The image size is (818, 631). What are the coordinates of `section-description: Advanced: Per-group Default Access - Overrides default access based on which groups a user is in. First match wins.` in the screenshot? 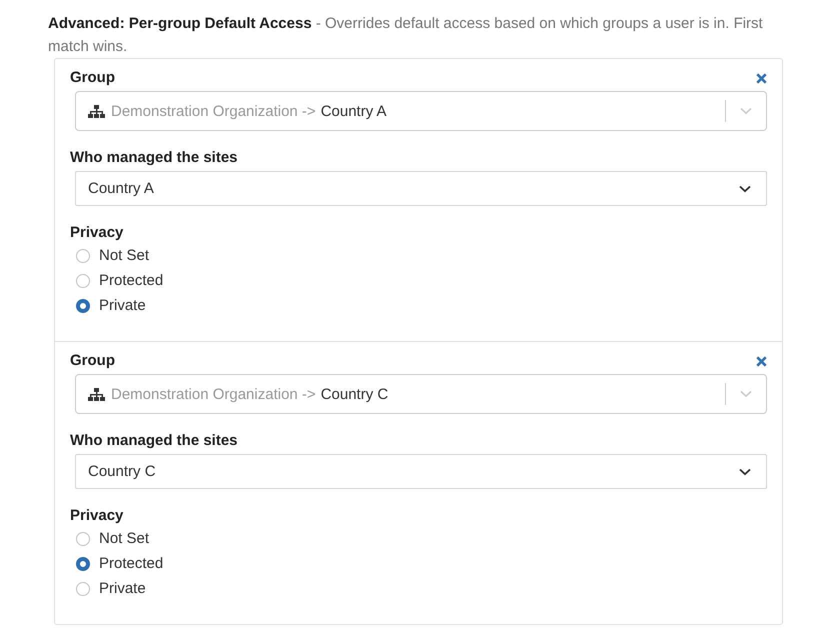 It's located at (406, 35).